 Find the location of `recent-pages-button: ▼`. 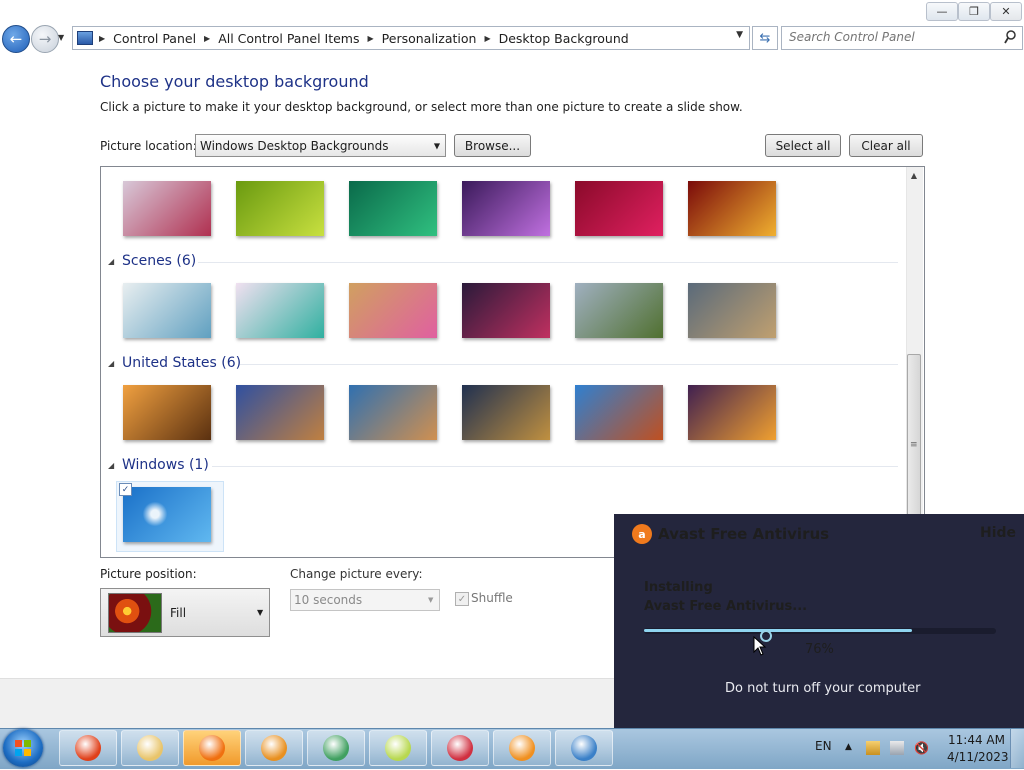

recent-pages-button: ▼ is located at coordinates (61, 37).